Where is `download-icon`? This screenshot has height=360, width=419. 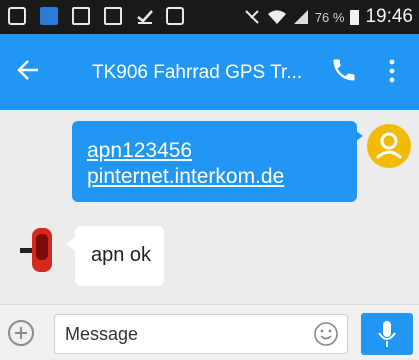 download-icon is located at coordinates (145, 16).